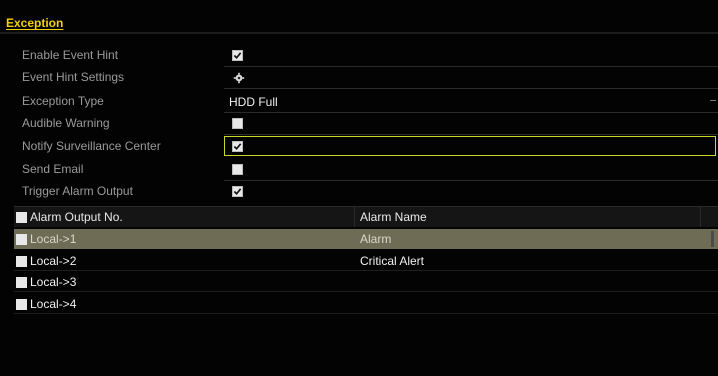 The height and width of the screenshot is (376, 718). What do you see at coordinates (237, 123) in the screenshot?
I see `audible-warning-checkbox` at bounding box center [237, 123].